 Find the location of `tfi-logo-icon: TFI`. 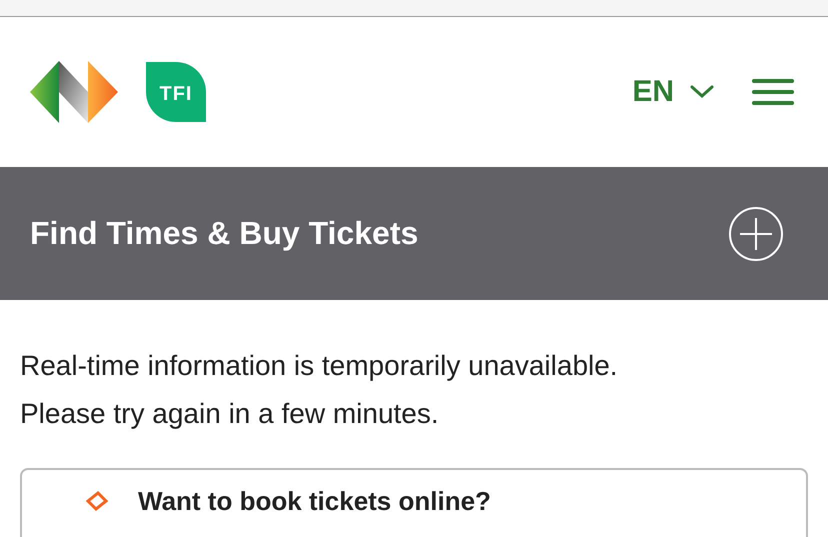

tfi-logo-icon: TFI is located at coordinates (176, 92).